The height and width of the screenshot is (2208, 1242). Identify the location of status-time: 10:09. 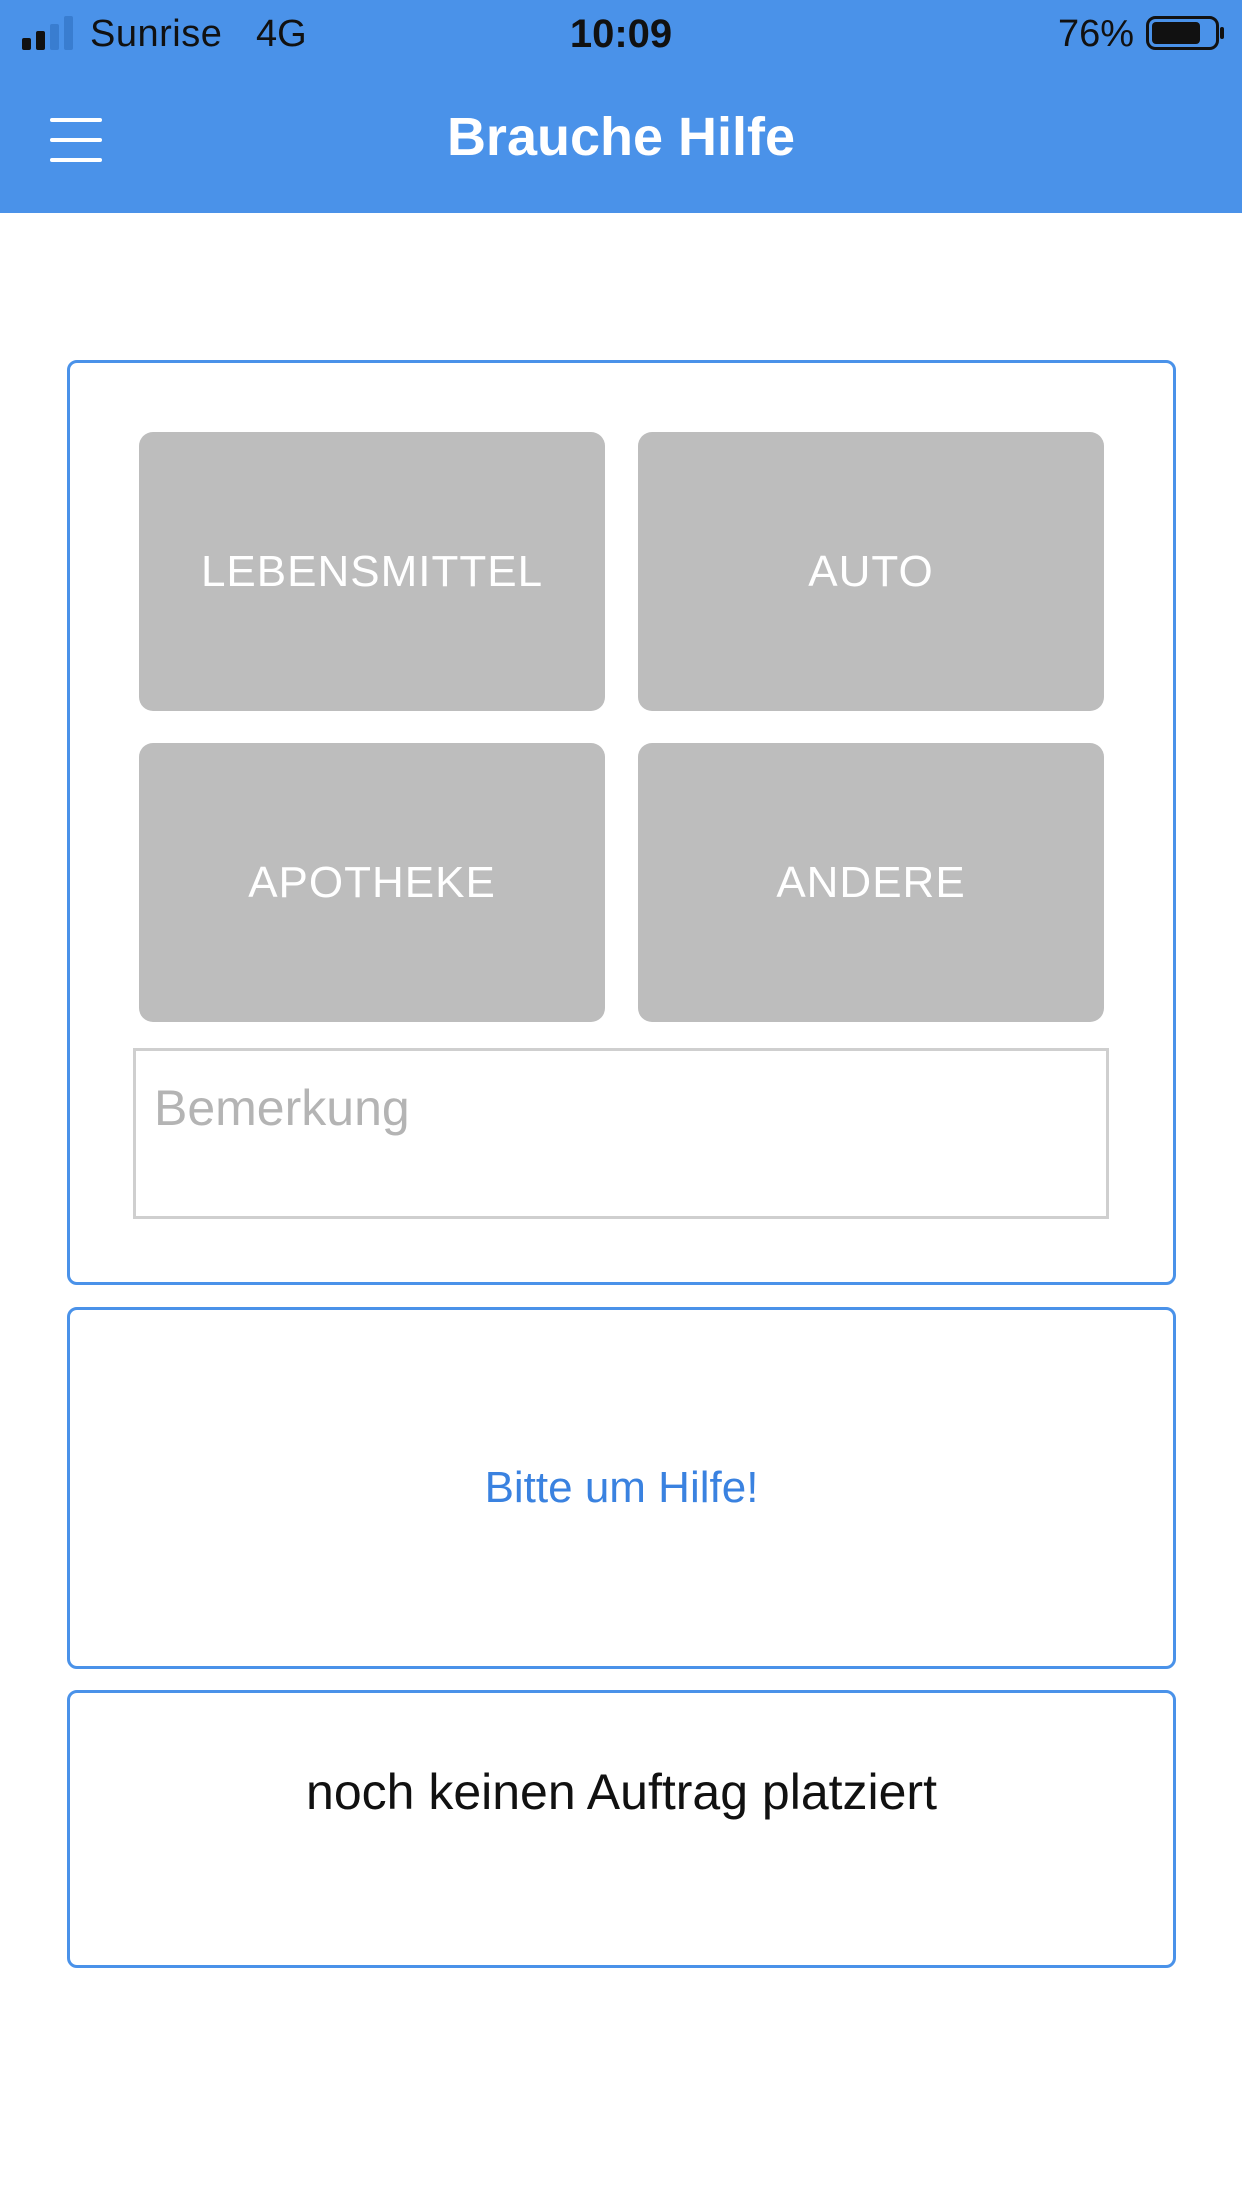
(621, 34).